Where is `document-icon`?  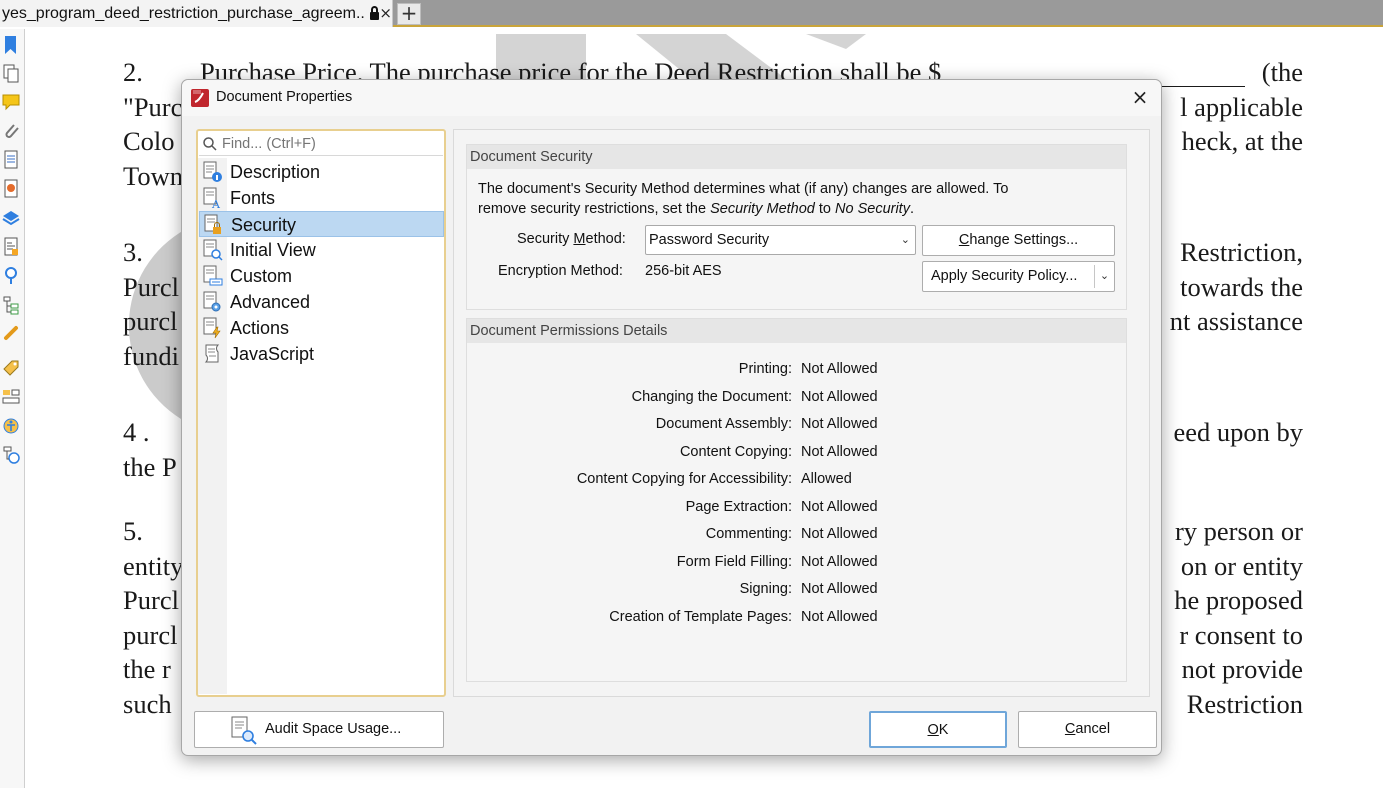
document-icon is located at coordinates (11, 160).